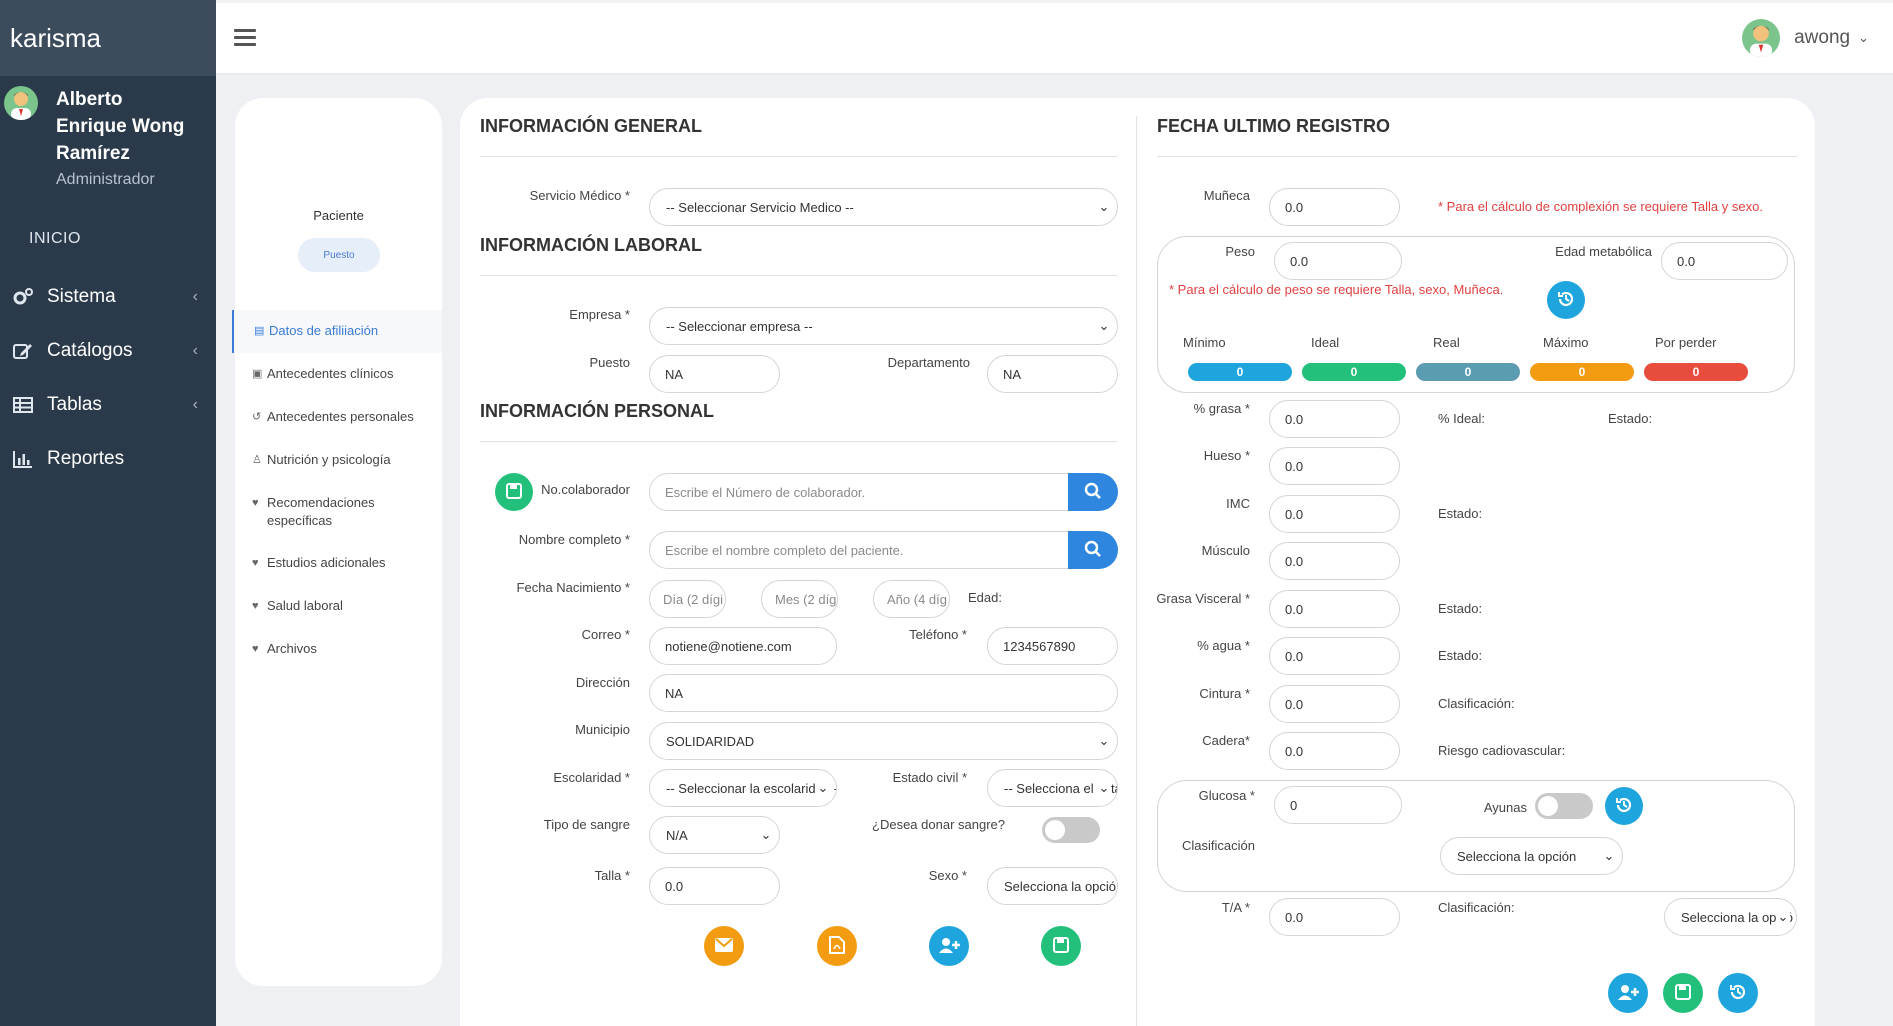 The image size is (1893, 1026). What do you see at coordinates (105, 179) in the screenshot?
I see `user-role: Administrador` at bounding box center [105, 179].